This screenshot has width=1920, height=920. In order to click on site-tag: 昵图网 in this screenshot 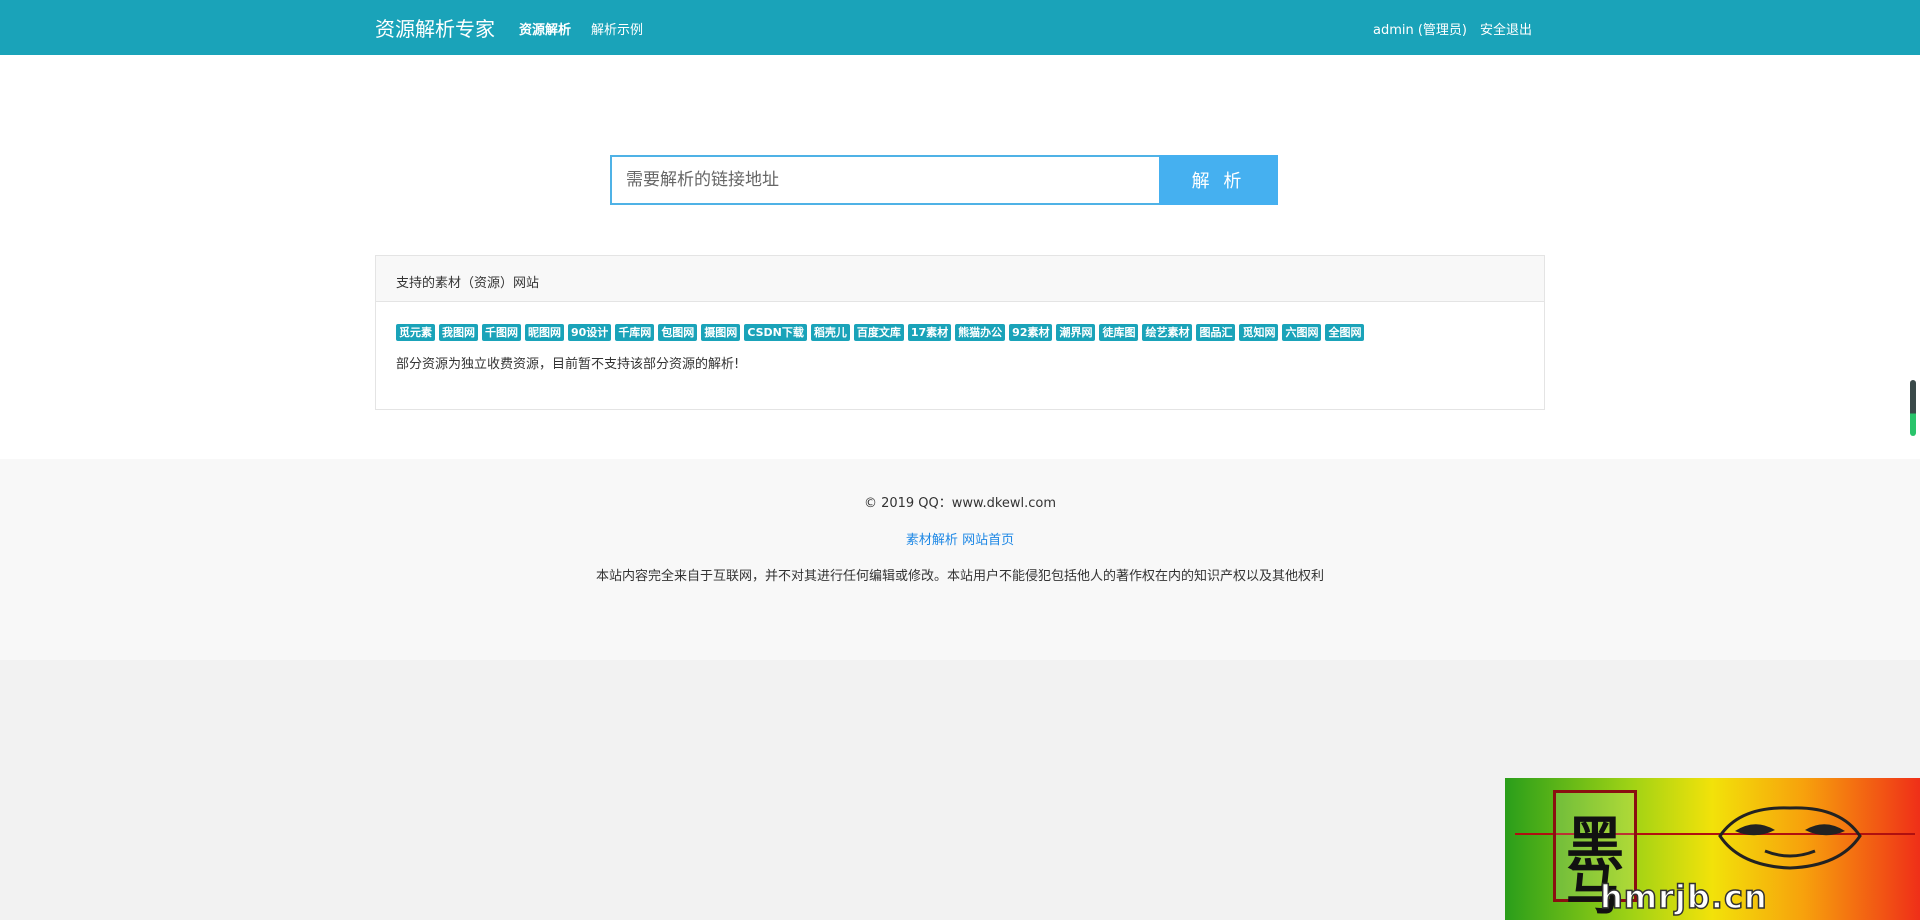, I will do `click(544, 332)`.